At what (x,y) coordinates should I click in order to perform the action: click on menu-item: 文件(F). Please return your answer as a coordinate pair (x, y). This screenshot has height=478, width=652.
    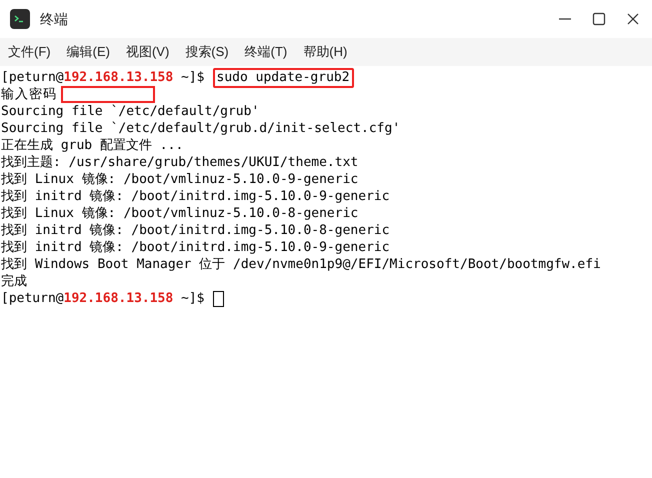
    Looking at the image, I should click on (29, 52).